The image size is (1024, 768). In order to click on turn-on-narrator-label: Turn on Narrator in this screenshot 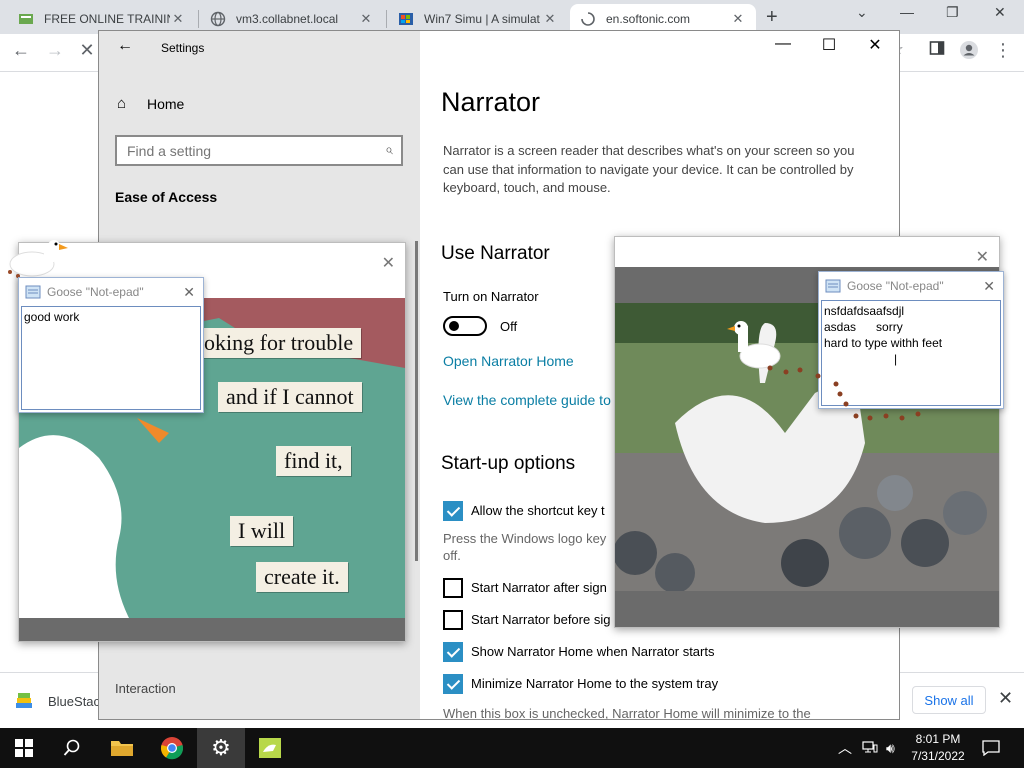, I will do `click(491, 296)`.